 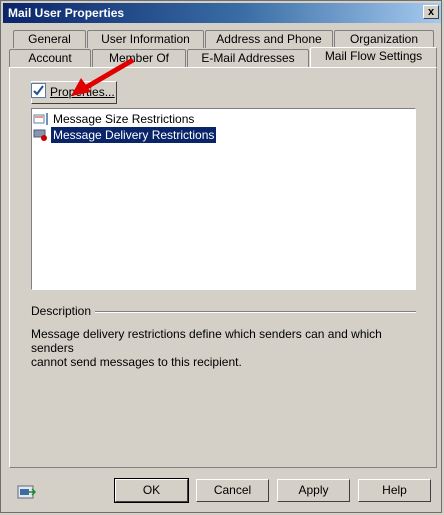 What do you see at coordinates (222, 13) in the screenshot?
I see `title-bar: Mail User Properties x` at bounding box center [222, 13].